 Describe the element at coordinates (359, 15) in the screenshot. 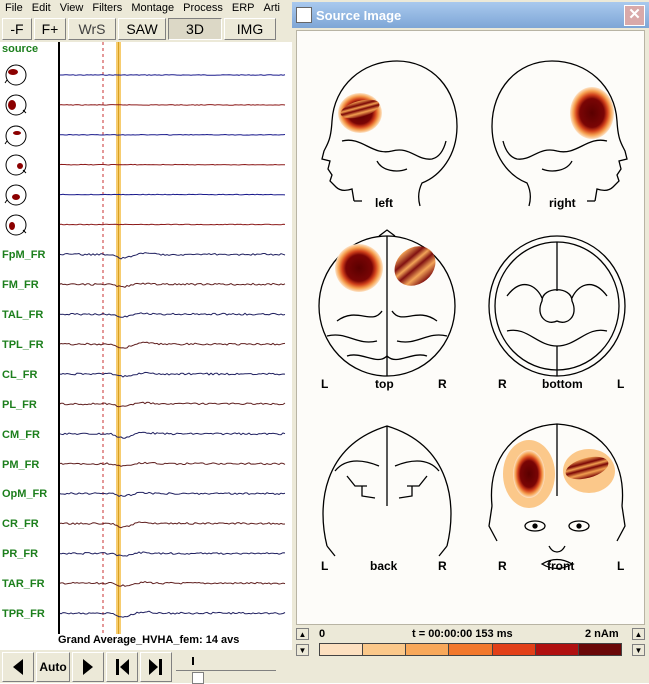

I see `source-window-title: Source Image` at that location.